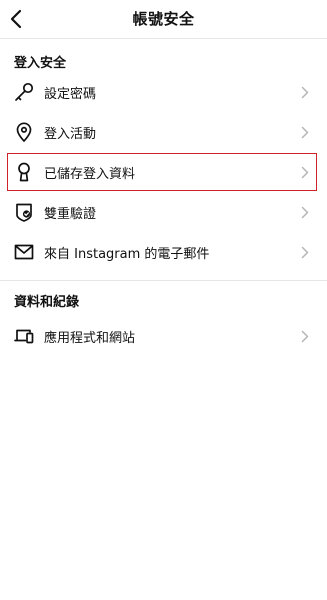 This screenshot has width=327, height=600. I want to click on envelope-icon, so click(24, 252).